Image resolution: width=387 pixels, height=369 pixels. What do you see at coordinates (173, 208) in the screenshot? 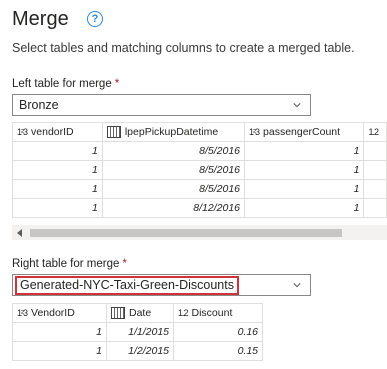
I see `cell: 8/12/2016` at bounding box center [173, 208].